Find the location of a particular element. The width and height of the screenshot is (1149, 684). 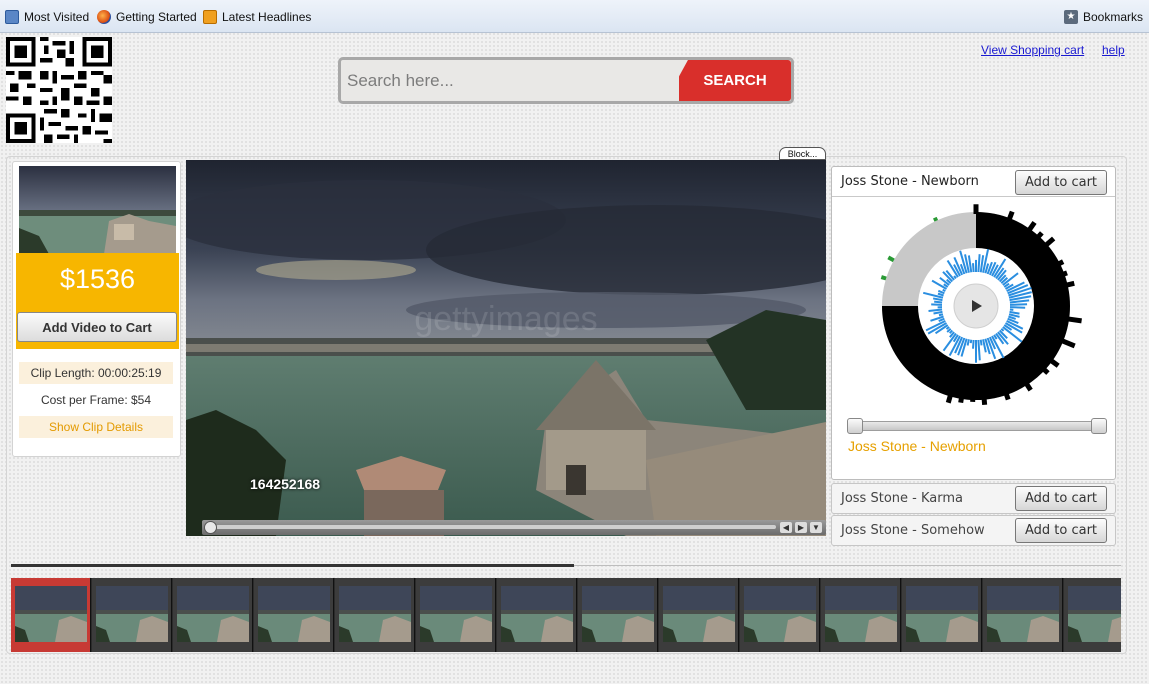

search-input is located at coordinates (512, 80).